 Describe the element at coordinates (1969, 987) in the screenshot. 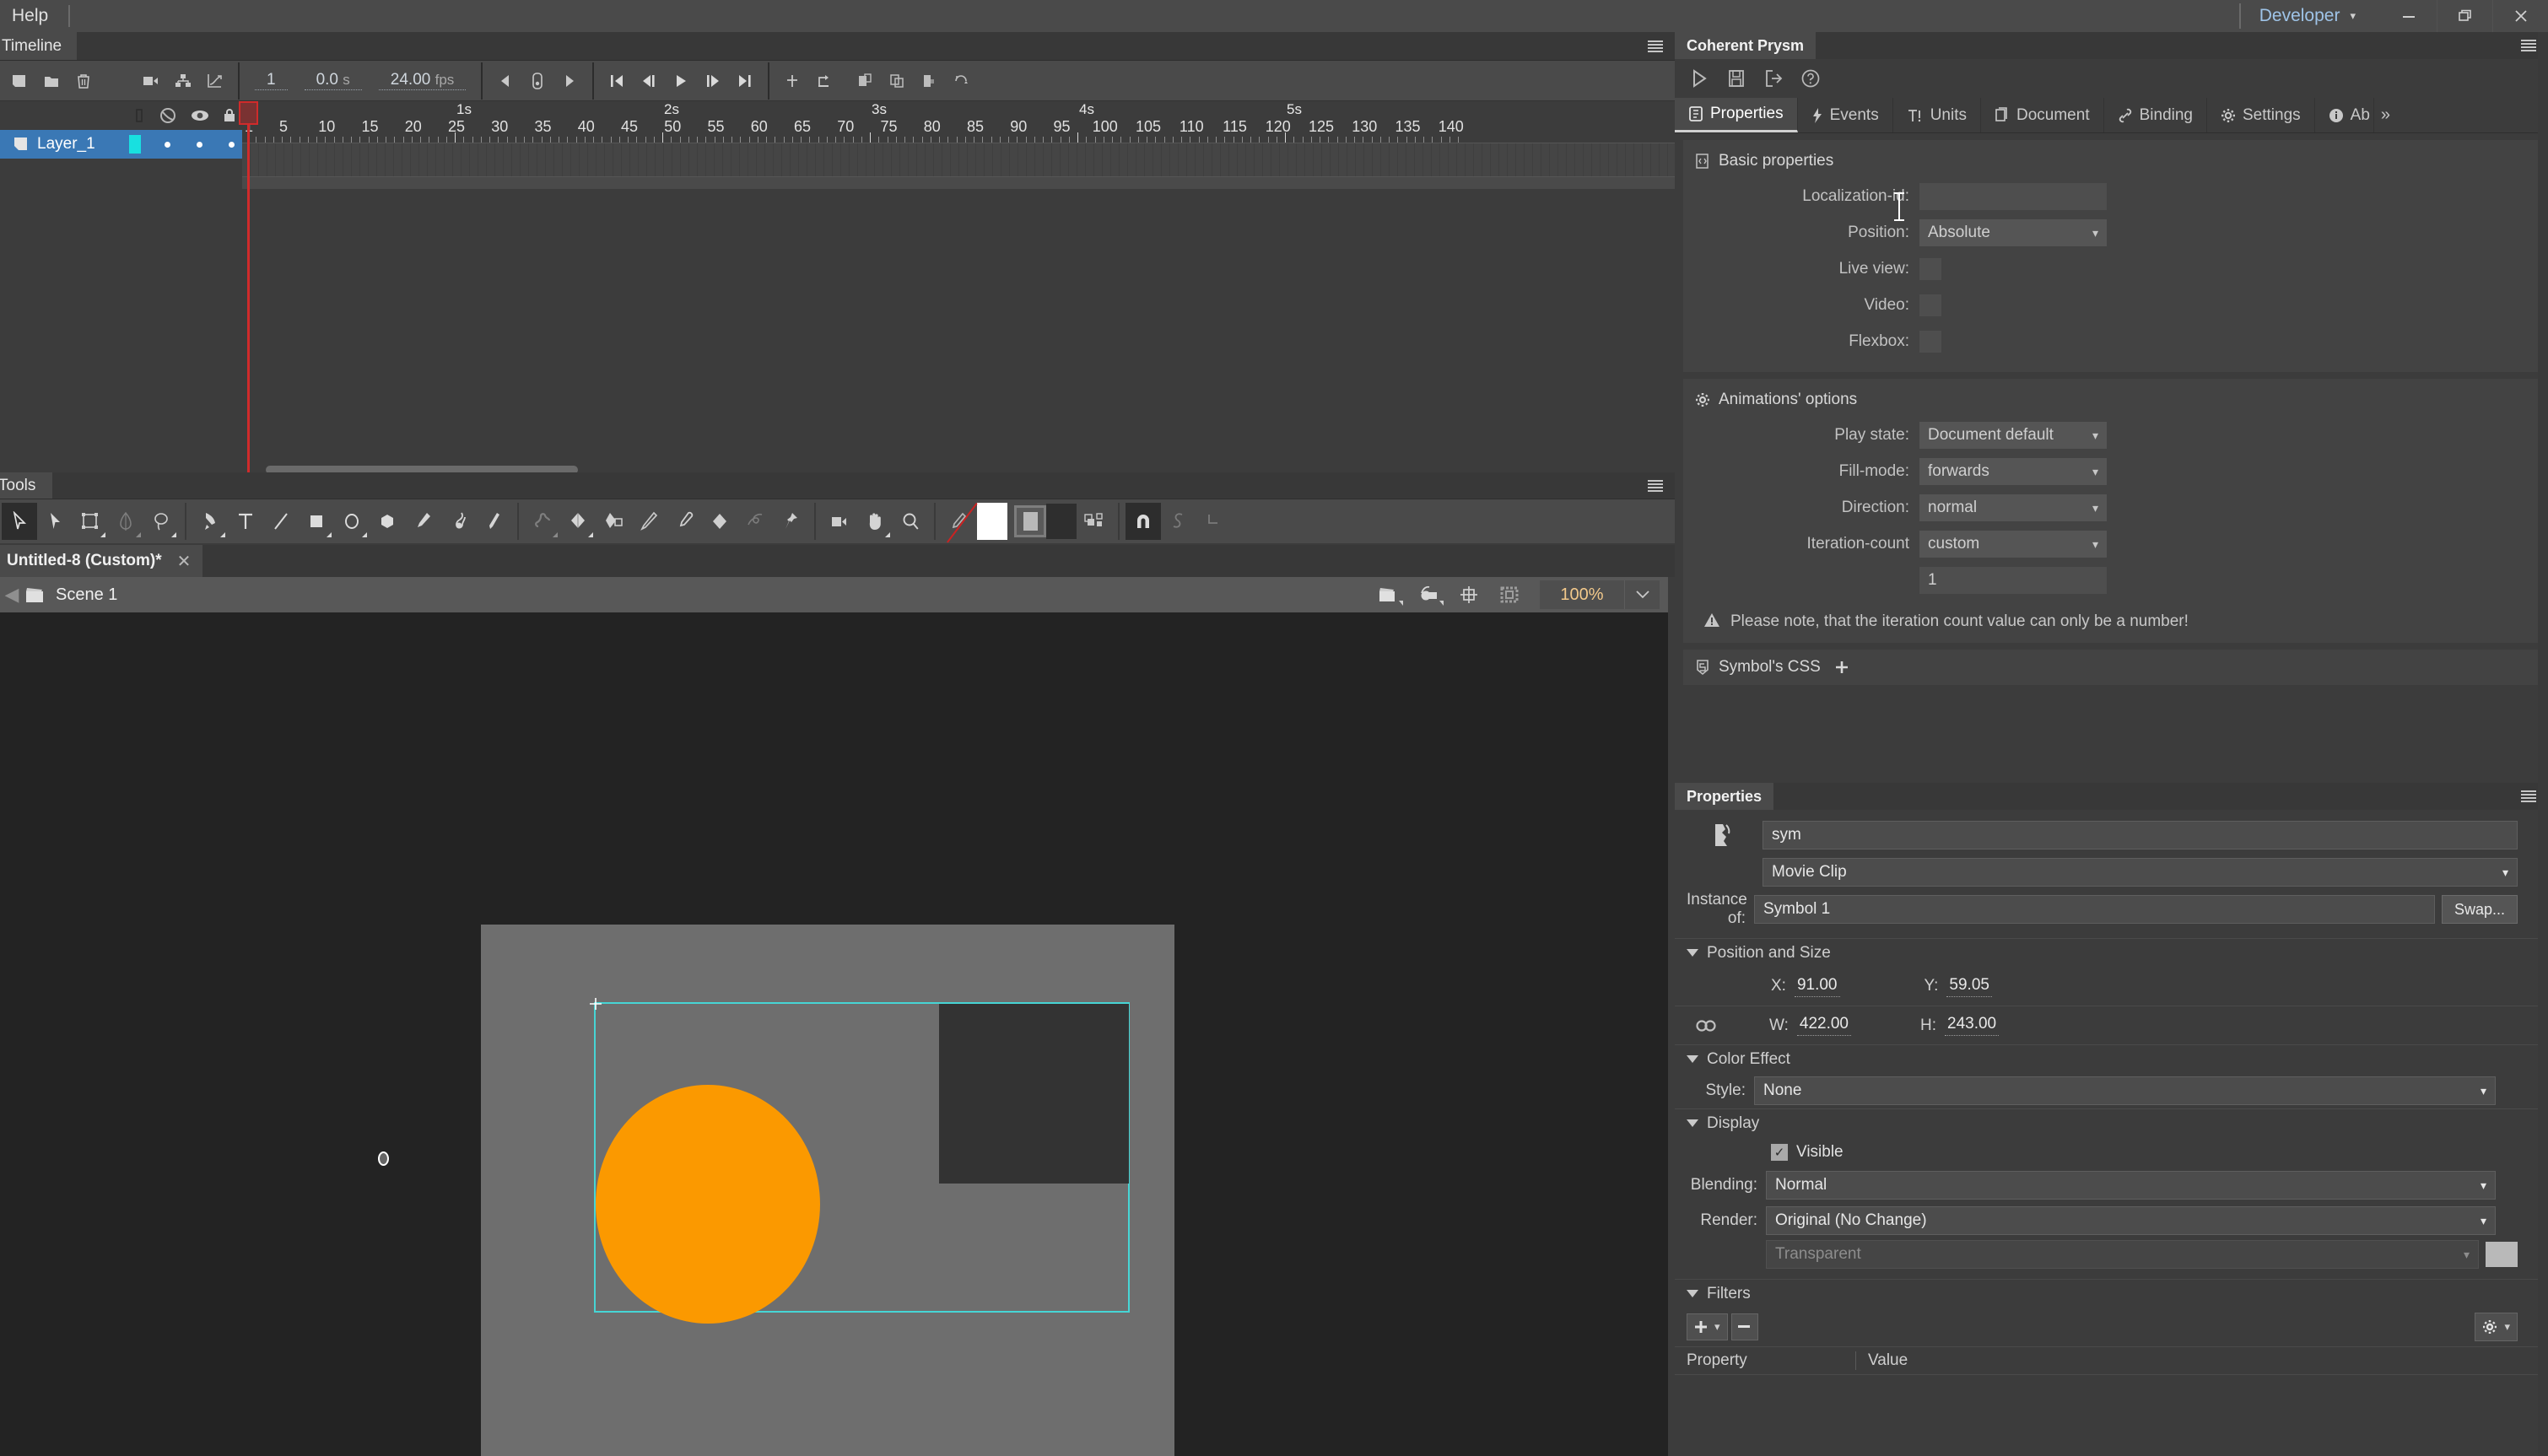

I see `y-value: 59.05` at that location.